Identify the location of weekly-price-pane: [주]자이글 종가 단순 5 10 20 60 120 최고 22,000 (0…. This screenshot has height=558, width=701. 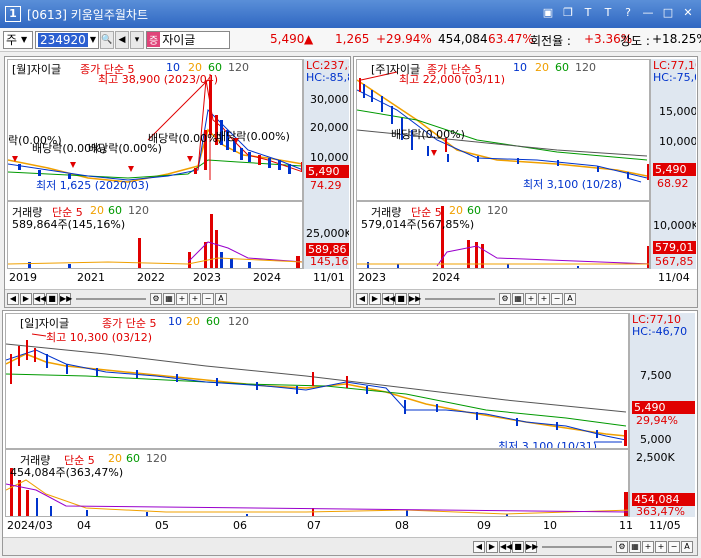
(503, 130).